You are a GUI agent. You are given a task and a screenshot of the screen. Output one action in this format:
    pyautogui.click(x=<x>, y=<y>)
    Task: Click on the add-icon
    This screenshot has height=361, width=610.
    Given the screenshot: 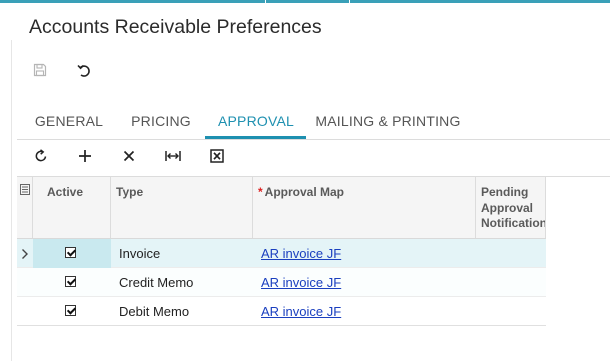 What is the action you would take?
    pyautogui.click(x=85, y=158)
    